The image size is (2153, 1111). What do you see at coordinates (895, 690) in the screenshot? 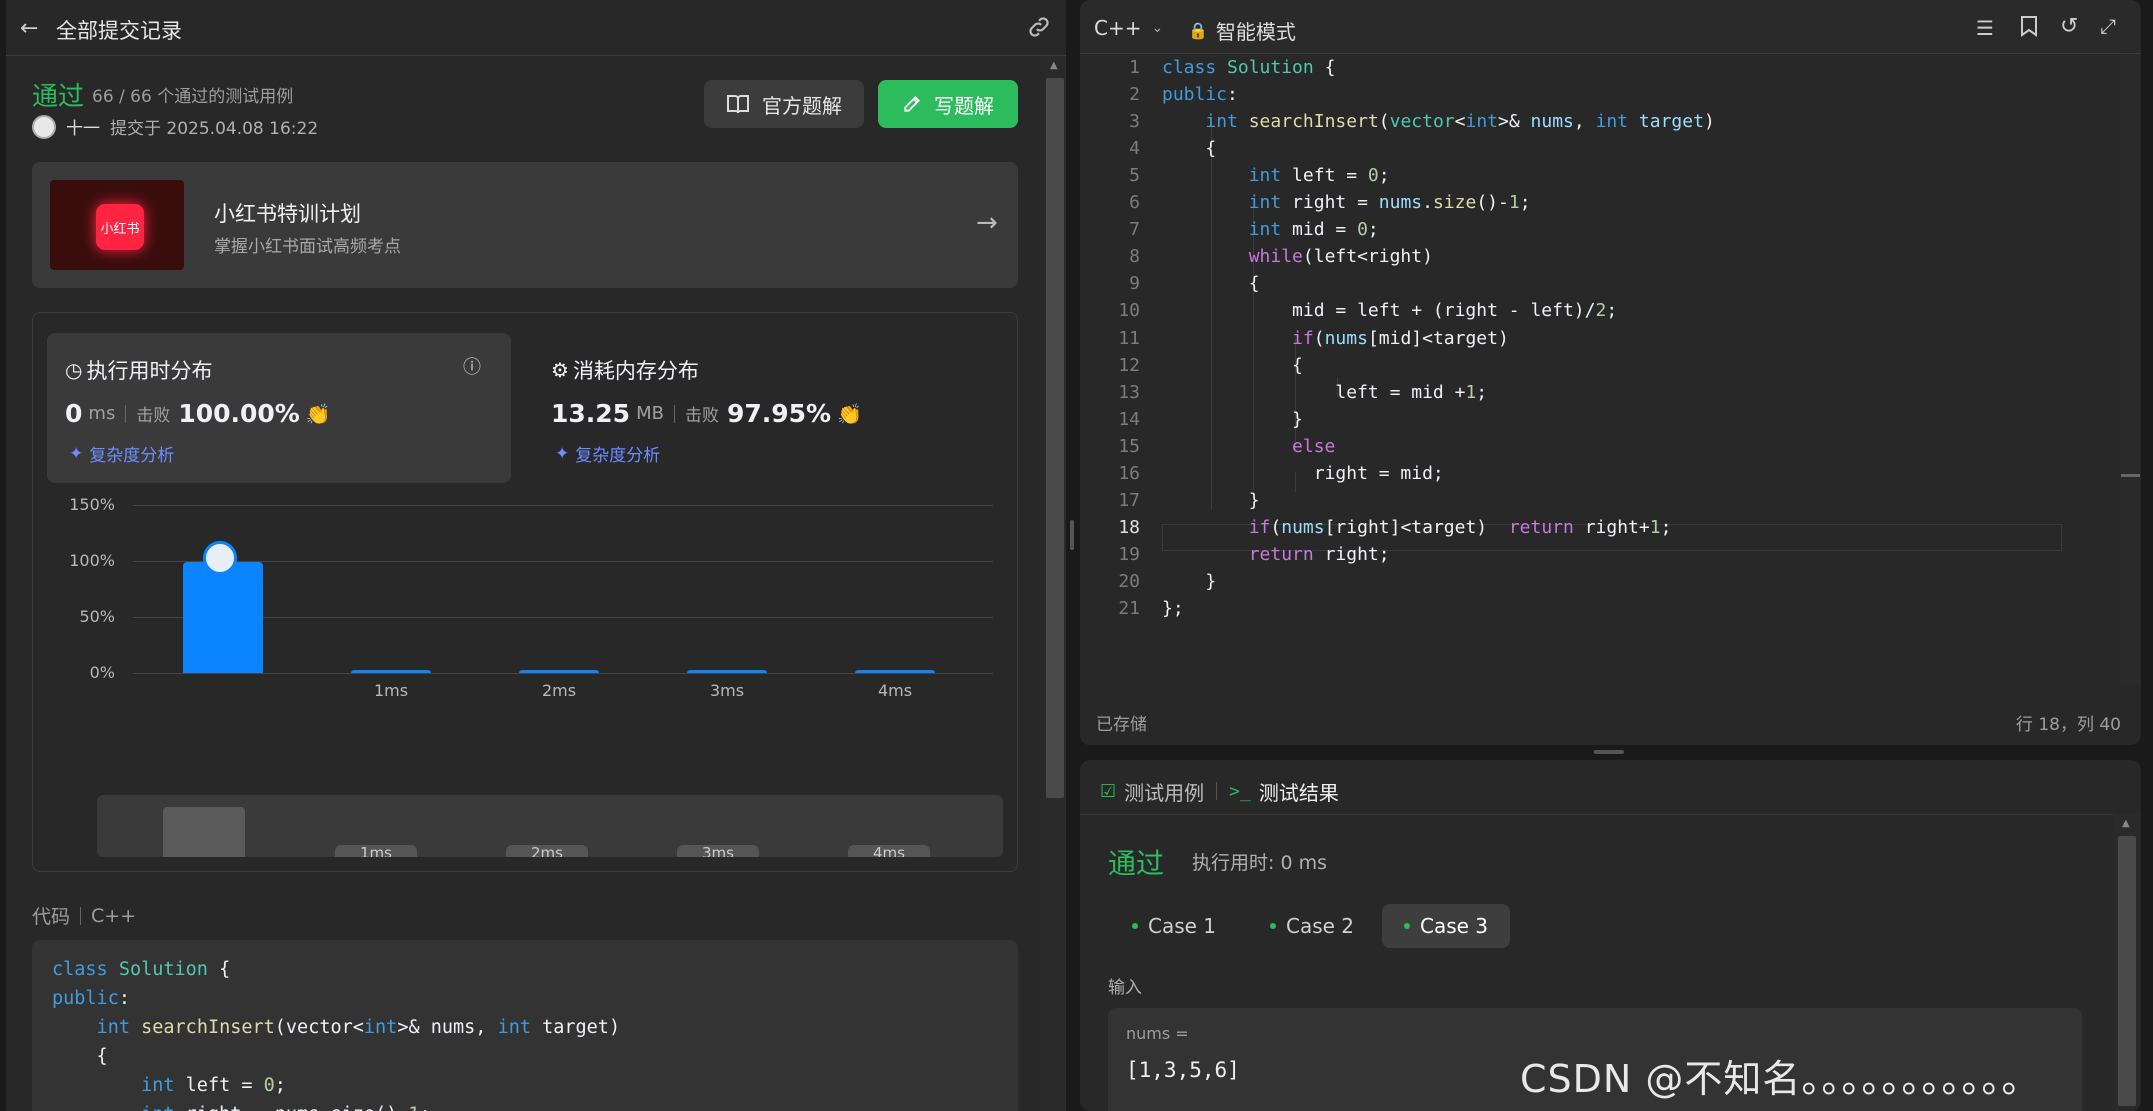
I see `x-tick-label: 4ms` at bounding box center [895, 690].